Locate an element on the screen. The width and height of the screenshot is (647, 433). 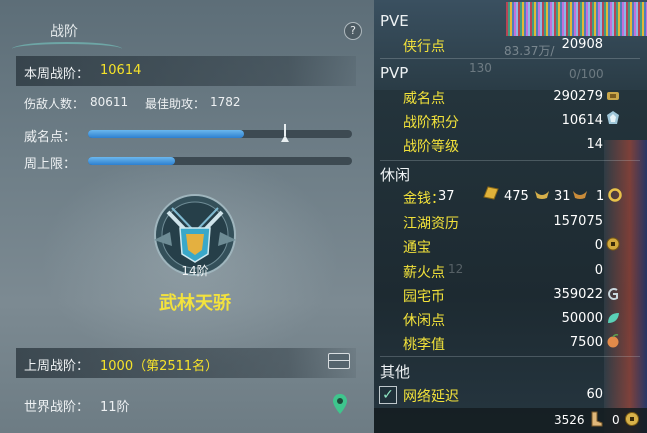
last-week-value: 1000（第2511名） is located at coordinates (159, 366).